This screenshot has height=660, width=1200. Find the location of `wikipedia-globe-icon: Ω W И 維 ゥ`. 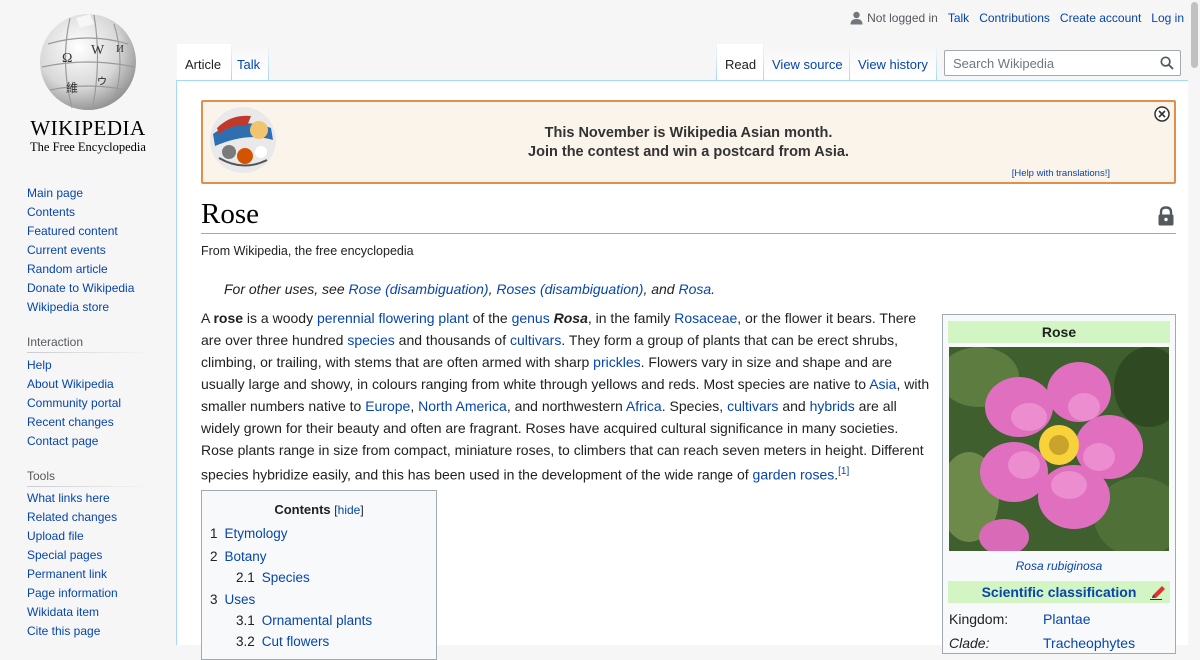

wikipedia-globe-icon: Ω W И 維 ゥ is located at coordinates (88, 62).